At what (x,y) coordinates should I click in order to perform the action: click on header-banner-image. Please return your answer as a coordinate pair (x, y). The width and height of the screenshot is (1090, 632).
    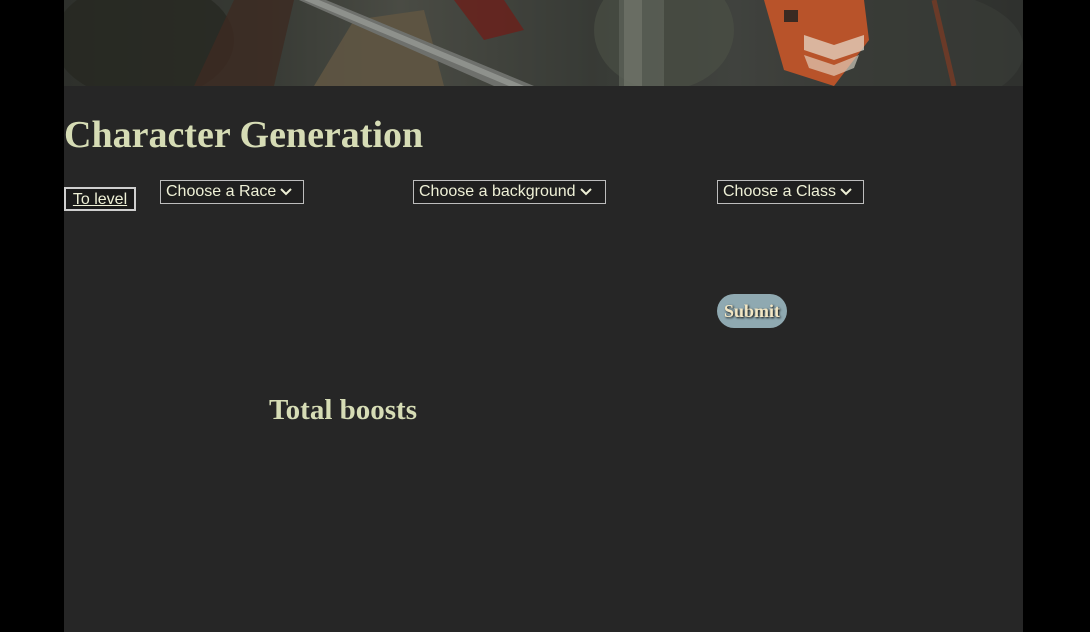
    Looking at the image, I should click on (543, 43).